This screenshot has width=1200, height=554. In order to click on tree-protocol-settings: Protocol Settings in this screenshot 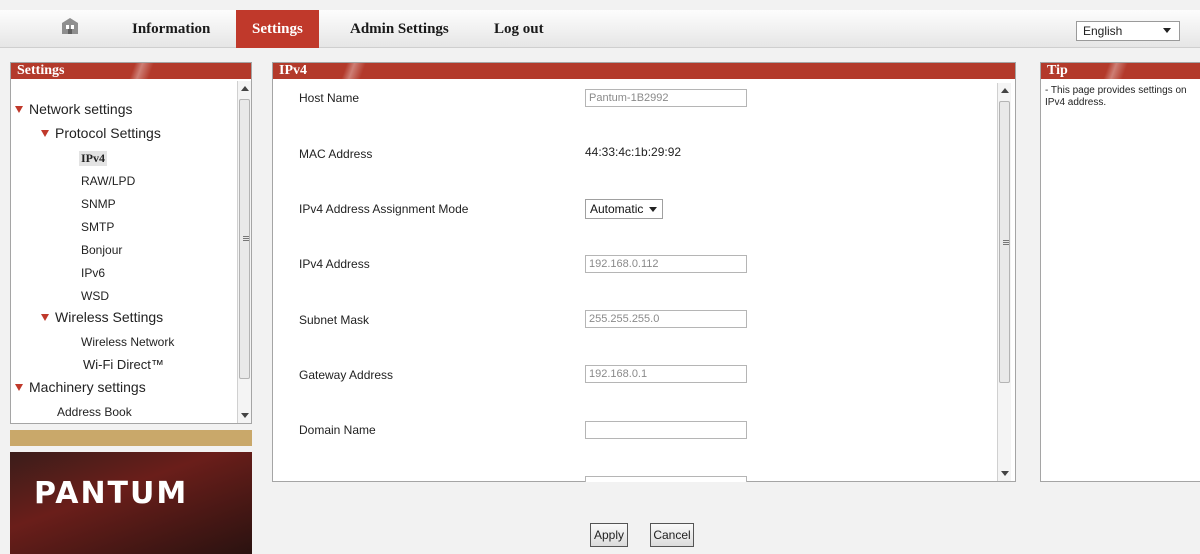, I will do `click(101, 133)`.